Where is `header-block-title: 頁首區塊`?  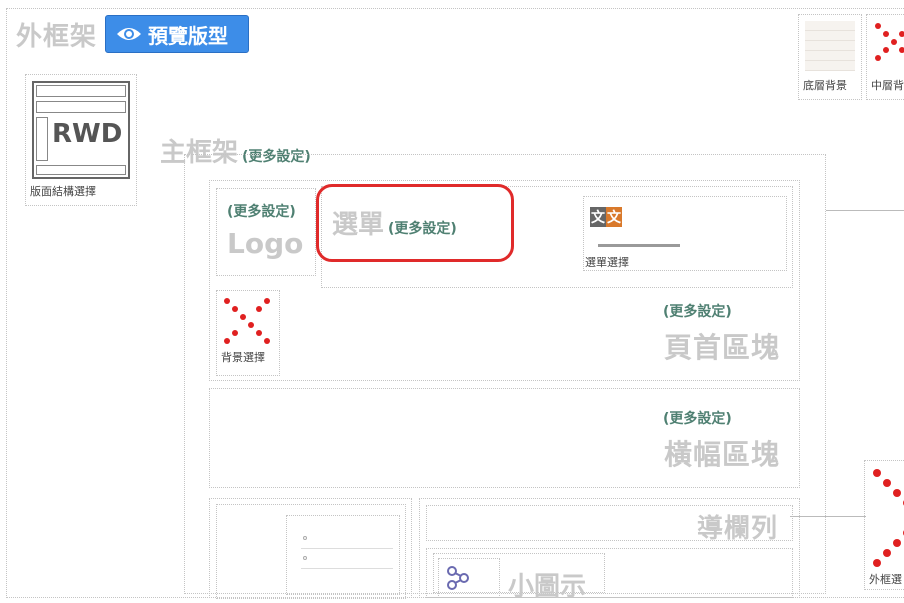
header-block-title: 頁首區塊 is located at coordinates (722, 347).